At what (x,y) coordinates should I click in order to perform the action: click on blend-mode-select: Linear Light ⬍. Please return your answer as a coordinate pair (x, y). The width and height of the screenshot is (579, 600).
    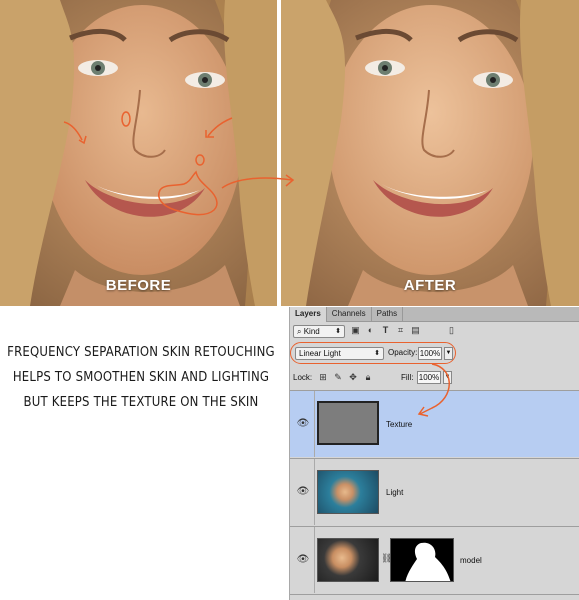
    Looking at the image, I should click on (339, 353).